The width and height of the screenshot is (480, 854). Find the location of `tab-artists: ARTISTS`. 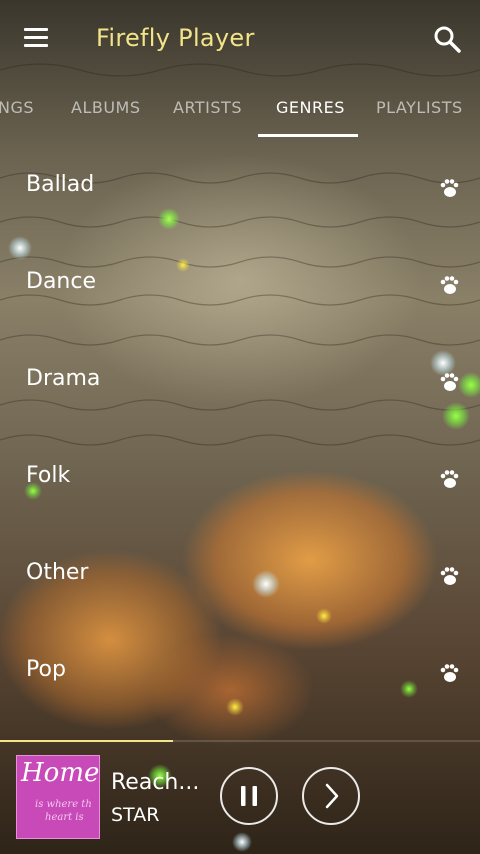

tab-artists: ARTISTS is located at coordinates (207, 107).